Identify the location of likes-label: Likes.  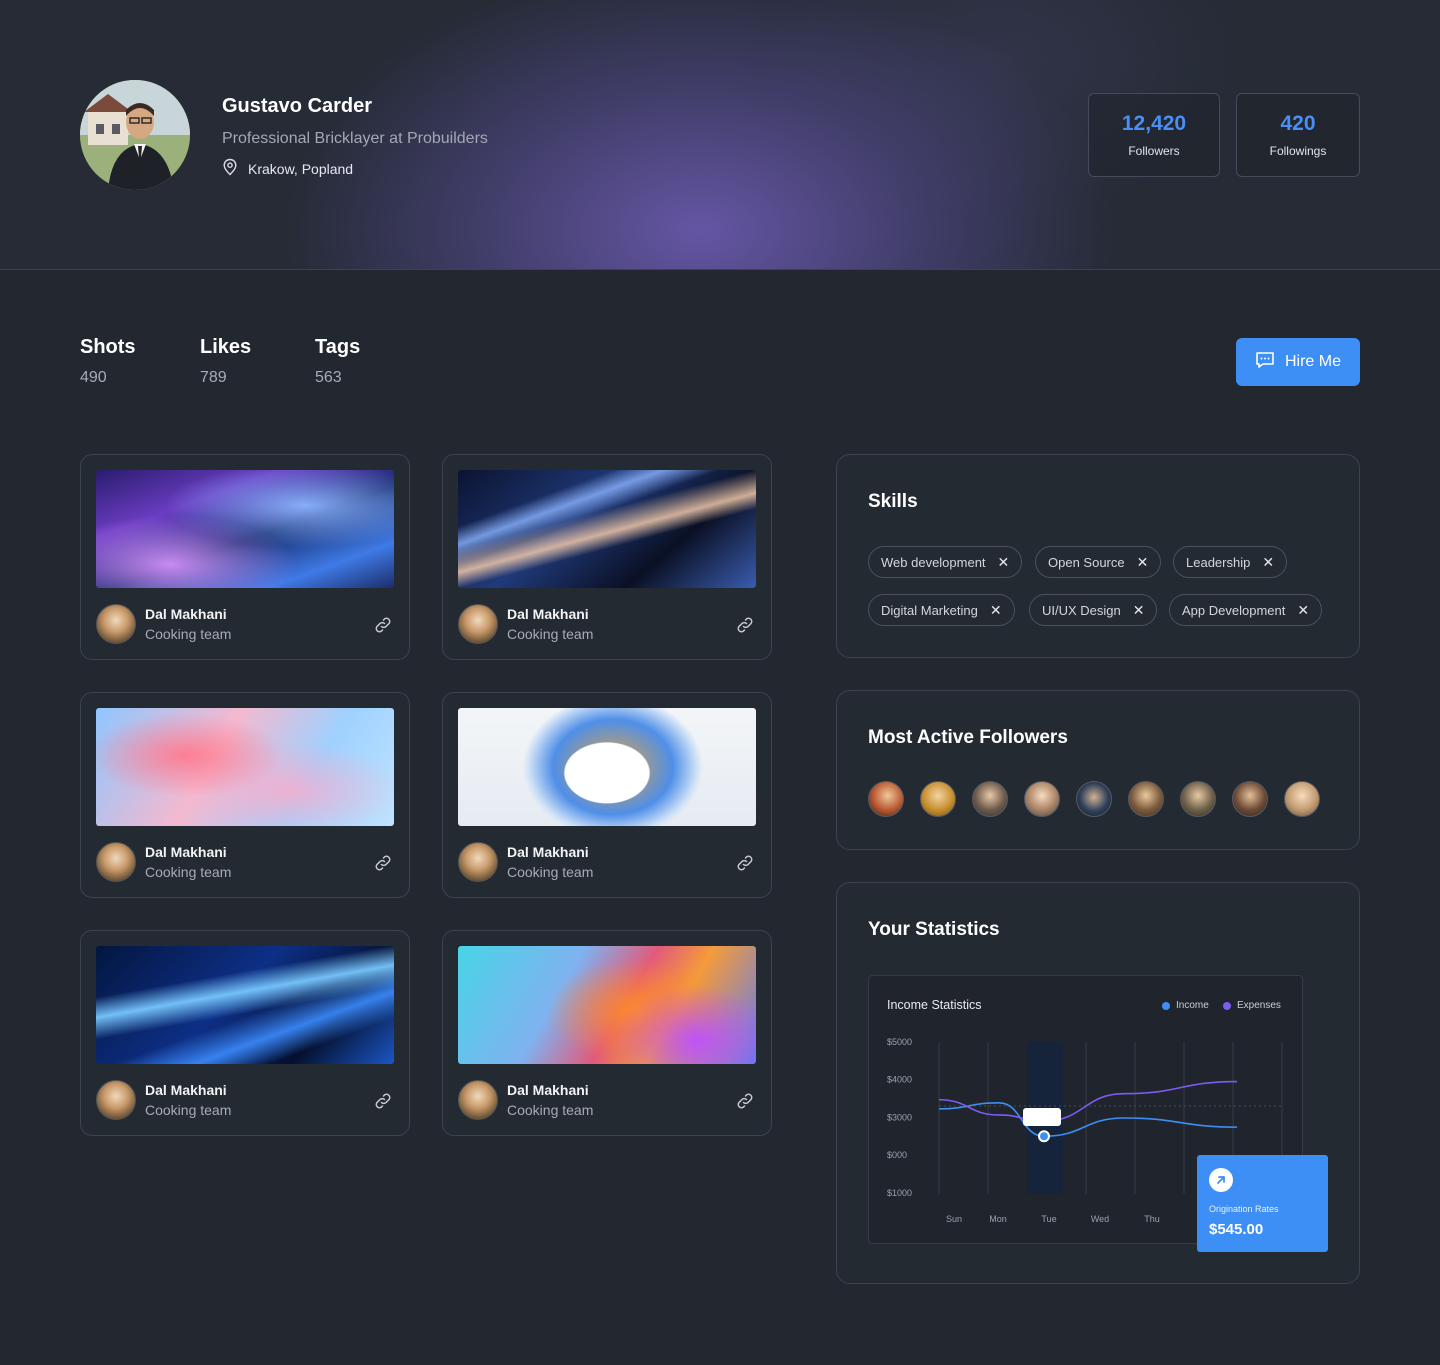
(226, 347).